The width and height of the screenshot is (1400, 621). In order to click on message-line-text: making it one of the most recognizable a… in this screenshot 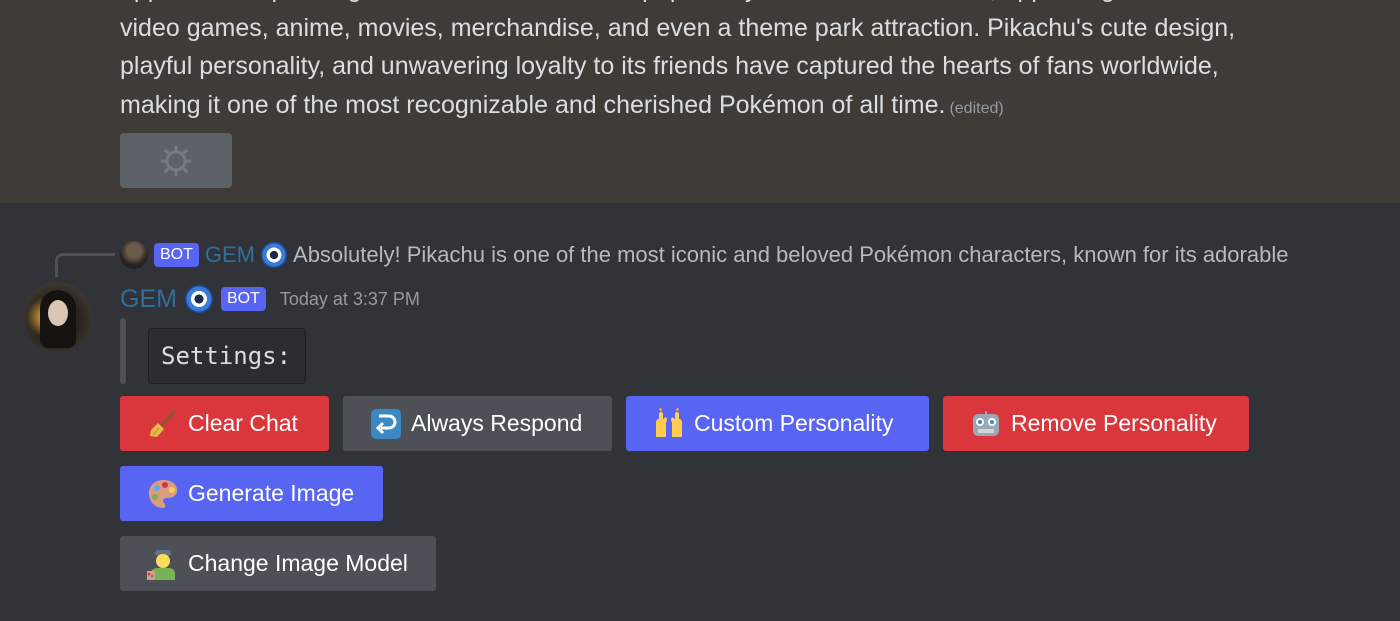, I will do `click(533, 104)`.